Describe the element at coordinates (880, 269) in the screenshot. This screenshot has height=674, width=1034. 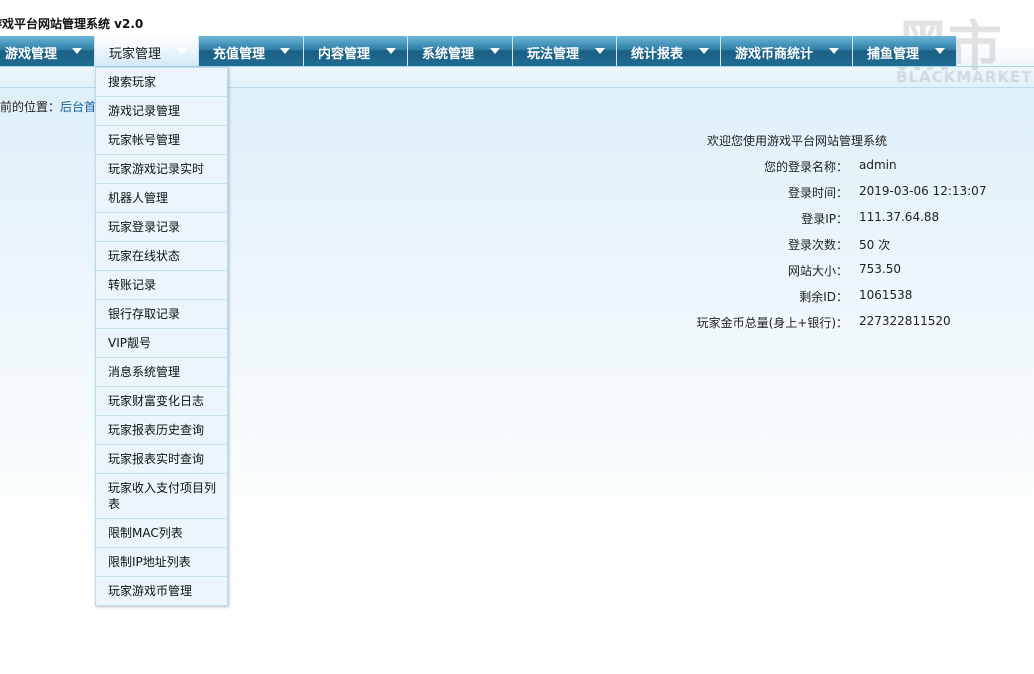
I see `info-value: 753.50` at that location.